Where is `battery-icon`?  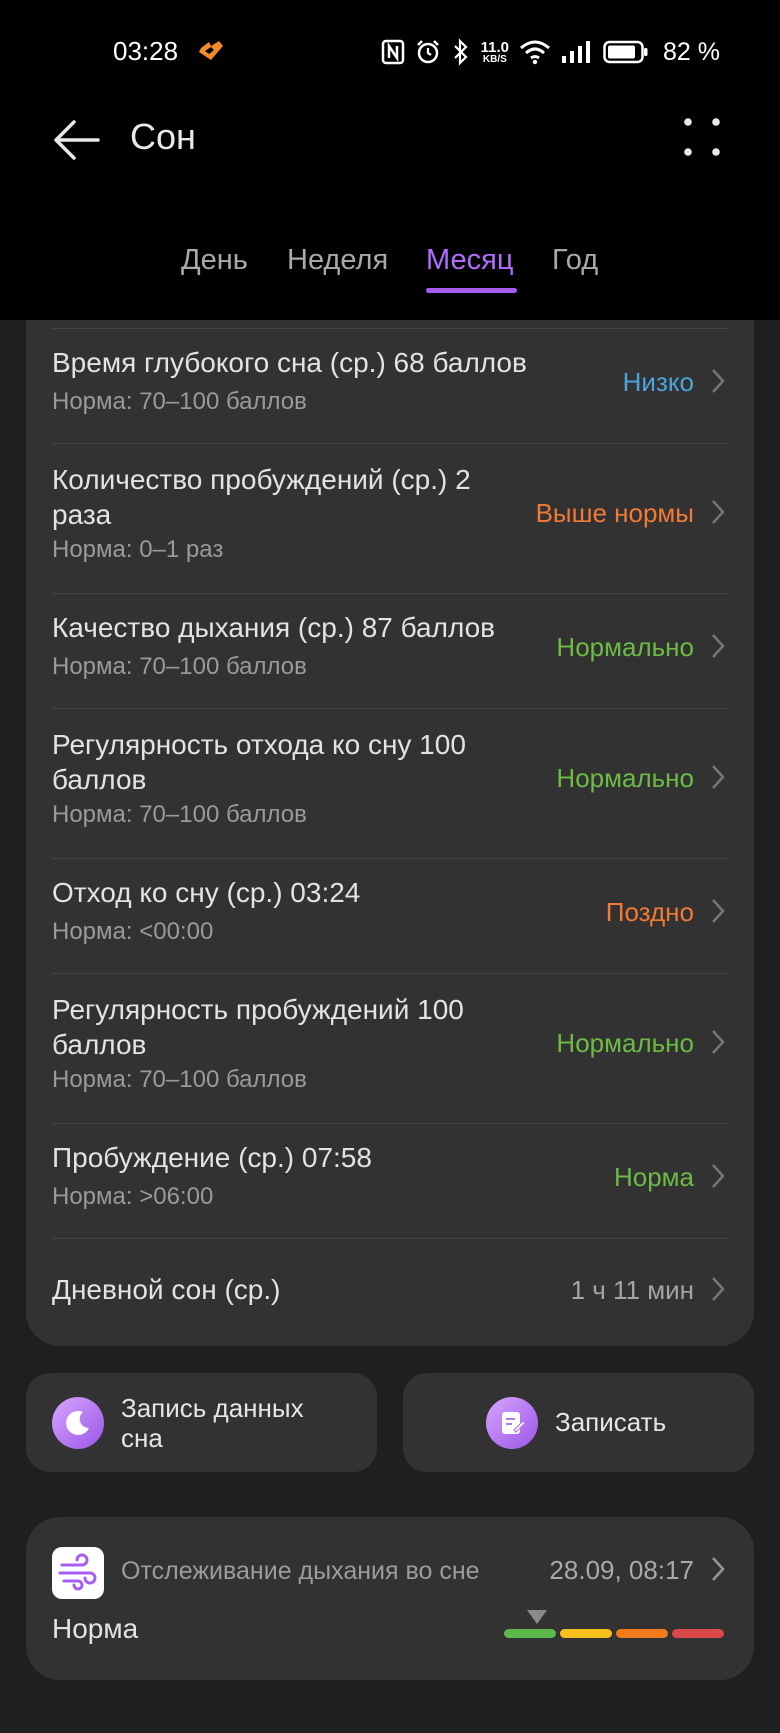 battery-icon is located at coordinates (625, 52).